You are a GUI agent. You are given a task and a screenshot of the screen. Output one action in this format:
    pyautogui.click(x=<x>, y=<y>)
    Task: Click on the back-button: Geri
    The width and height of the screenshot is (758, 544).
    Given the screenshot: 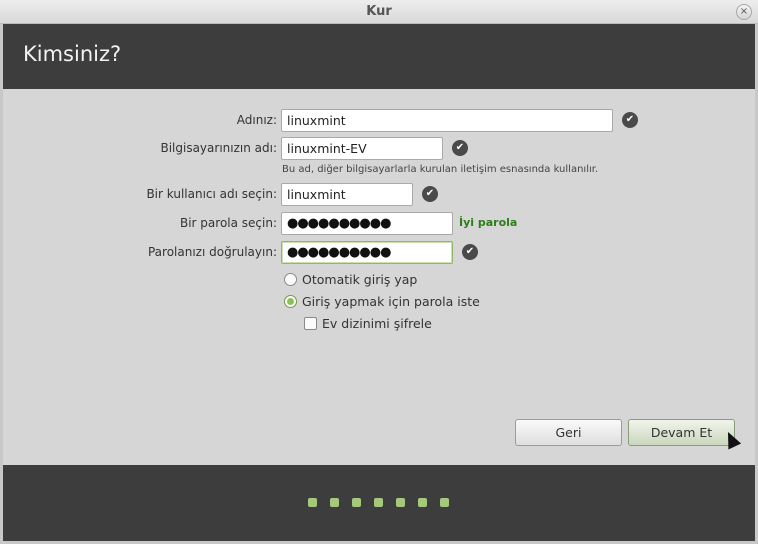 What is the action you would take?
    pyautogui.click(x=568, y=432)
    